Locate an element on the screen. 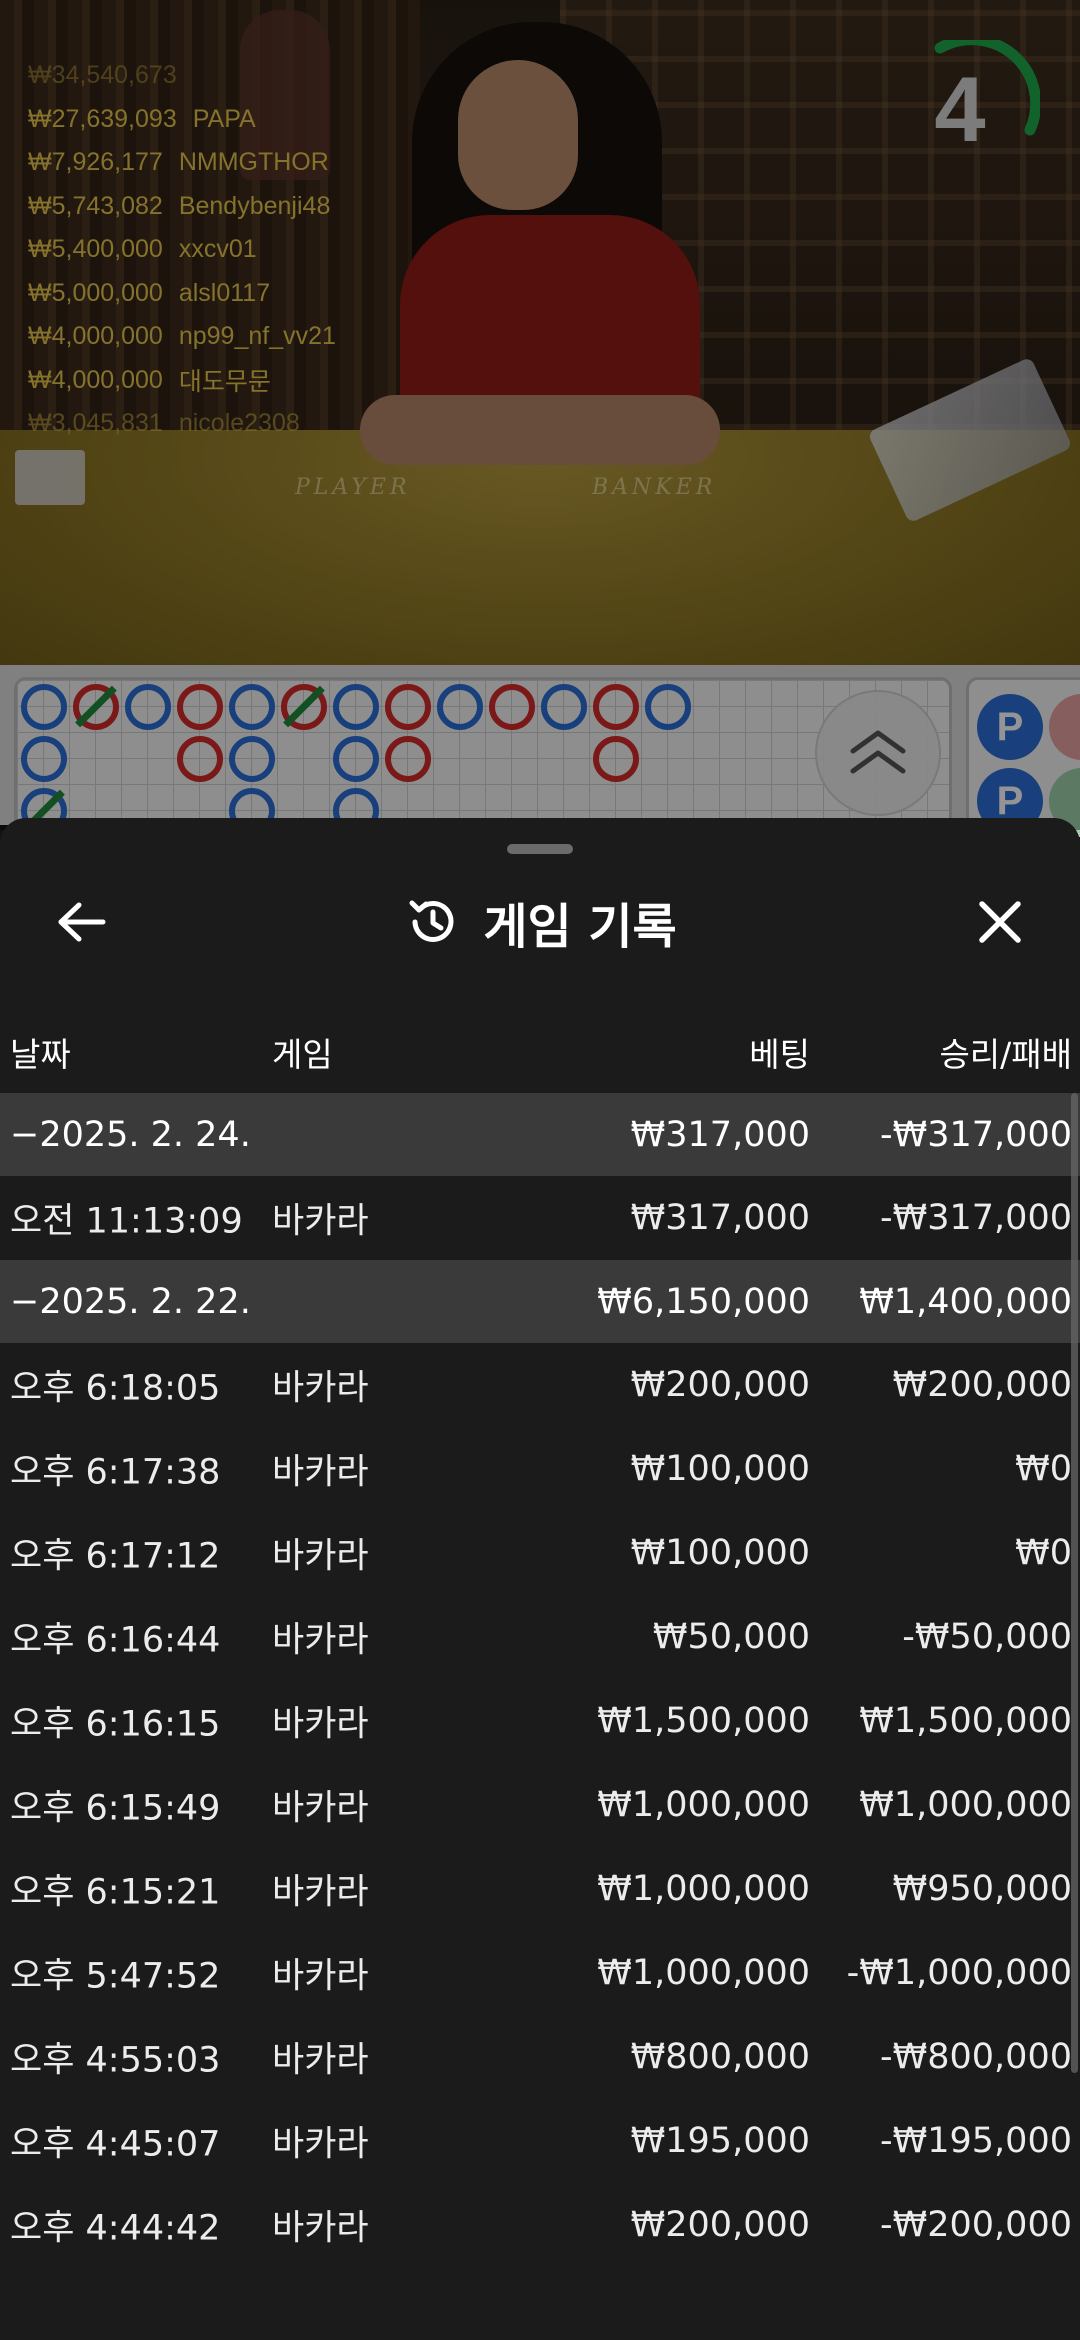  row-win-loss: ₩200,000 is located at coordinates (982, 1385).